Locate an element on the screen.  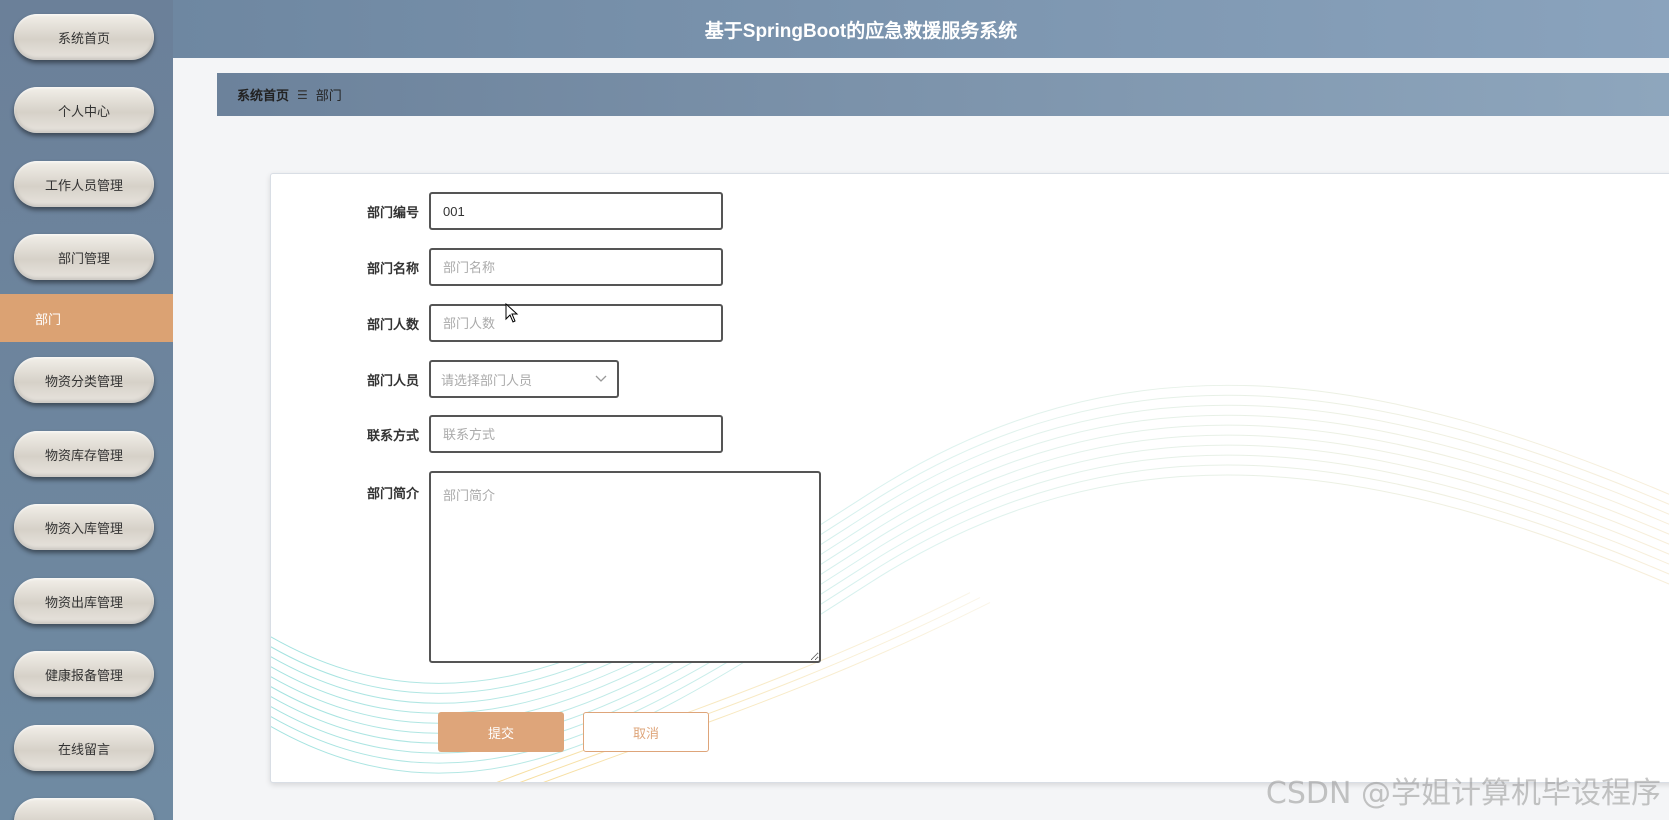
dept-no-input is located at coordinates (576, 211).